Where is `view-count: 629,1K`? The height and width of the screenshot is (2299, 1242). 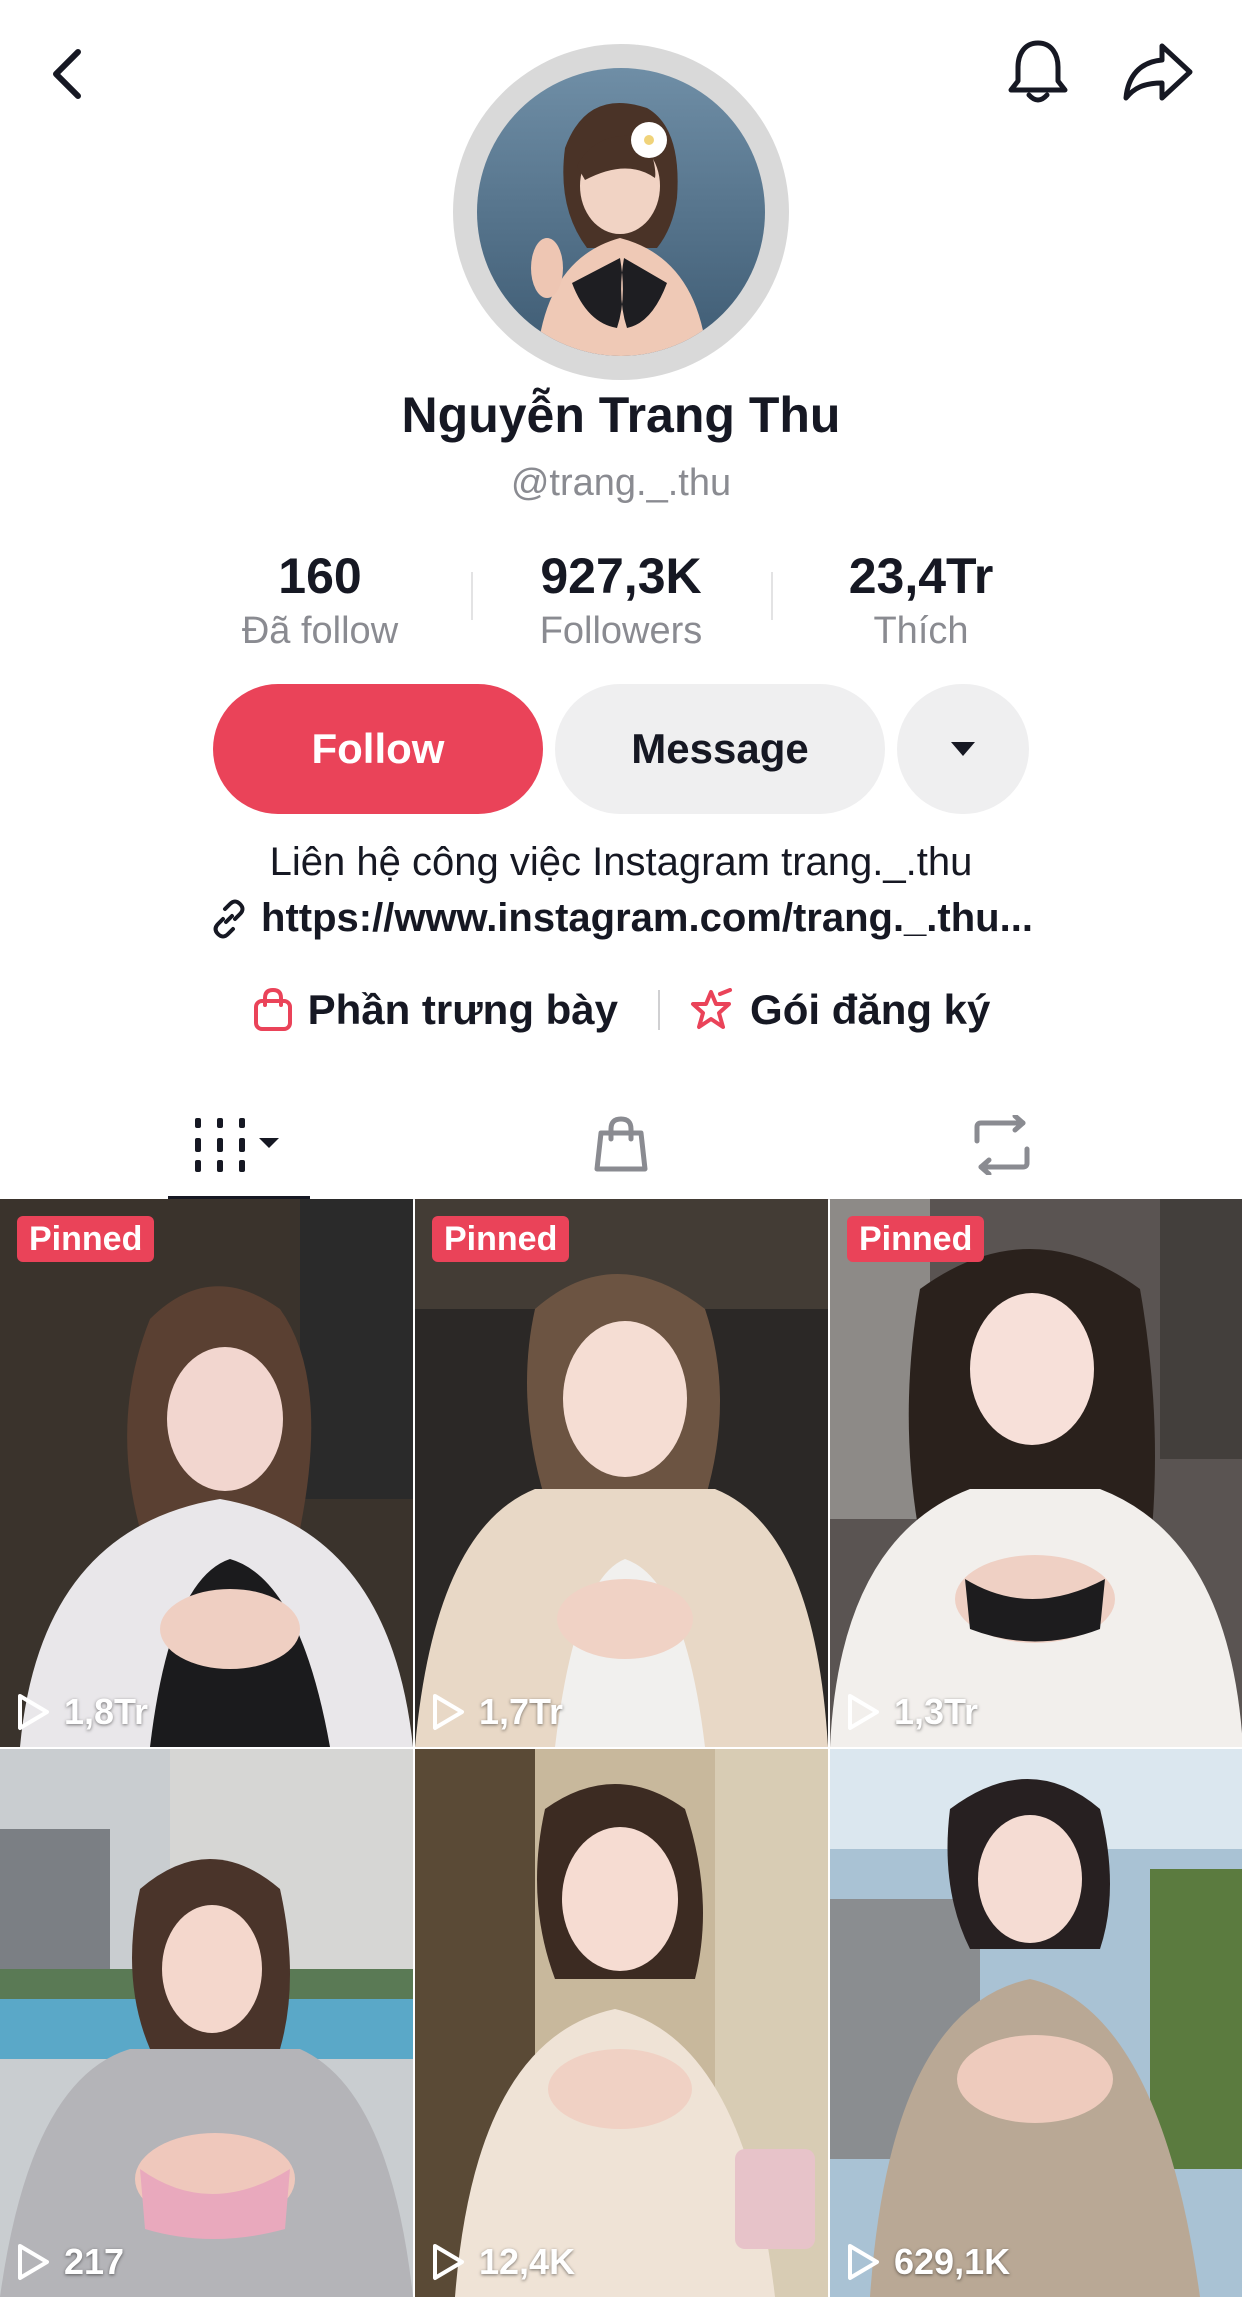 view-count: 629,1K is located at coordinates (928, 2262).